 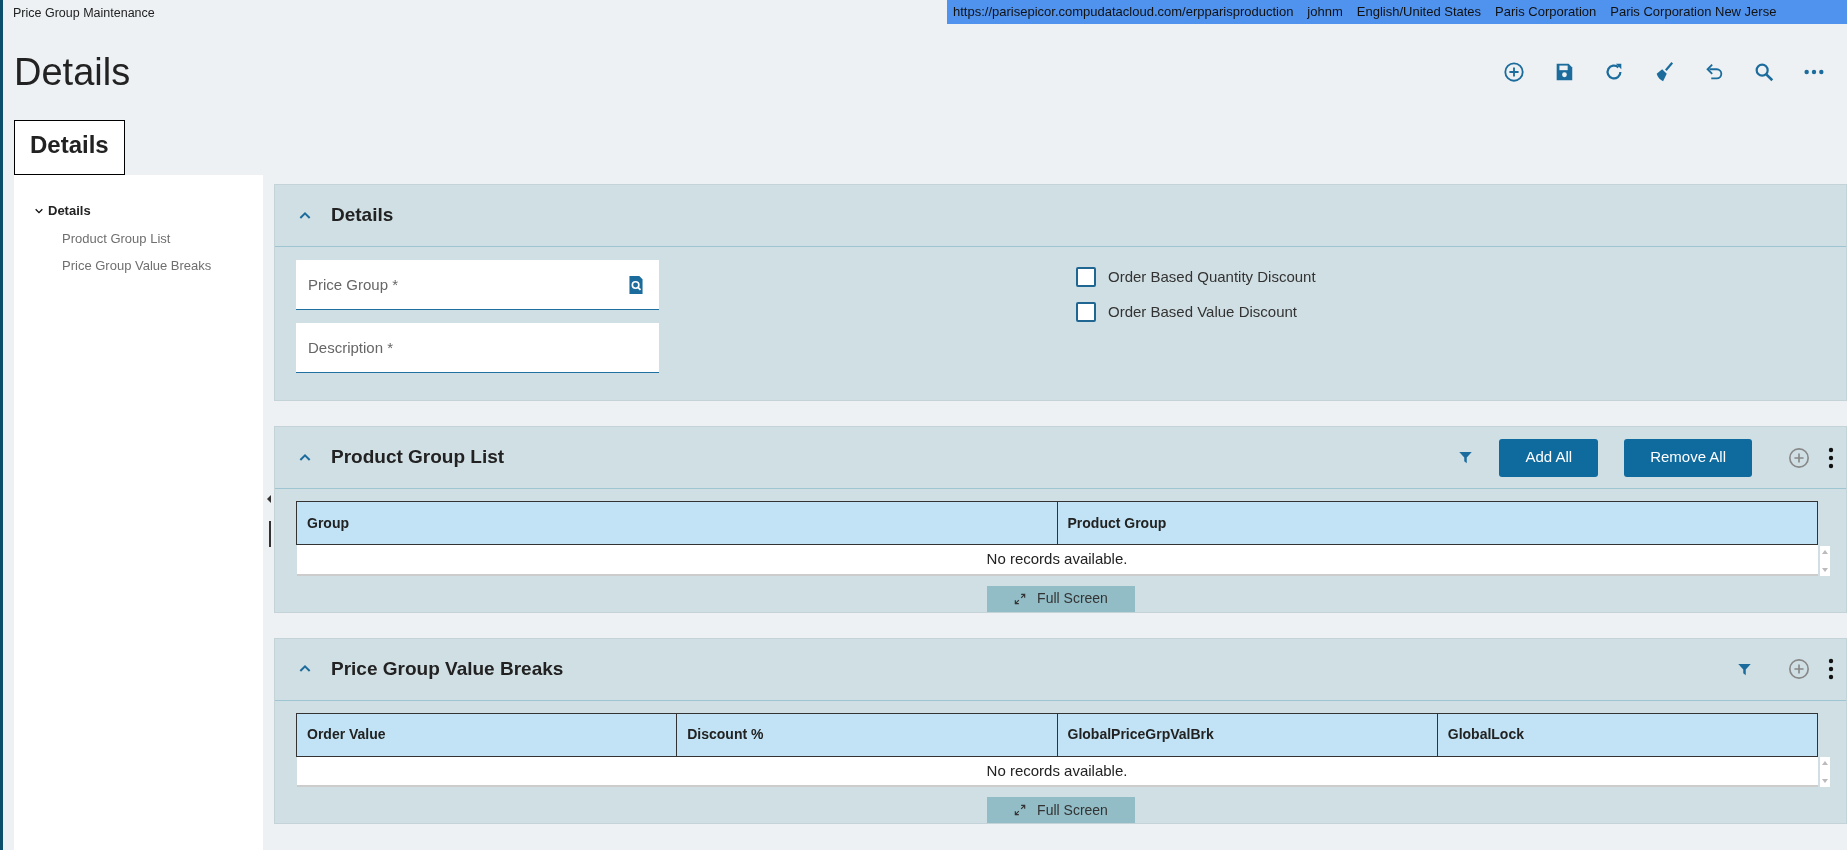 What do you see at coordinates (1247, 734) in the screenshot?
I see `column-header: GlobalPriceGrpValBrk` at bounding box center [1247, 734].